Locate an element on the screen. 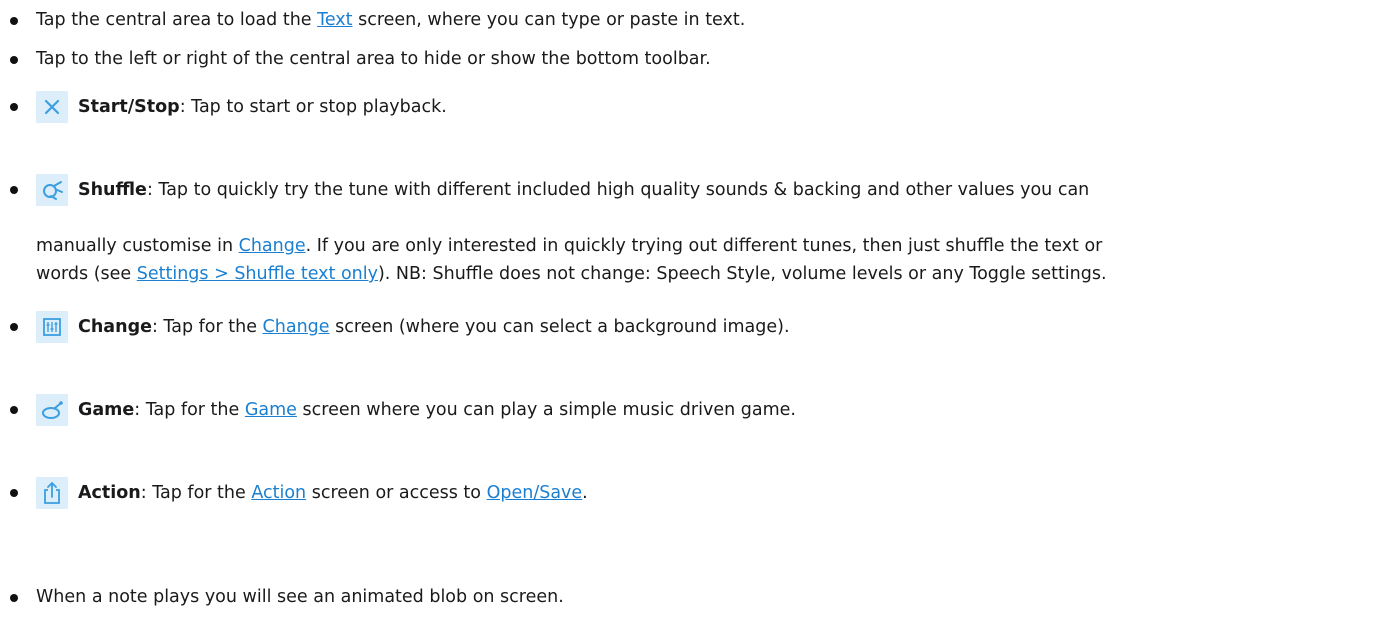  close-x-icon is located at coordinates (52, 107).